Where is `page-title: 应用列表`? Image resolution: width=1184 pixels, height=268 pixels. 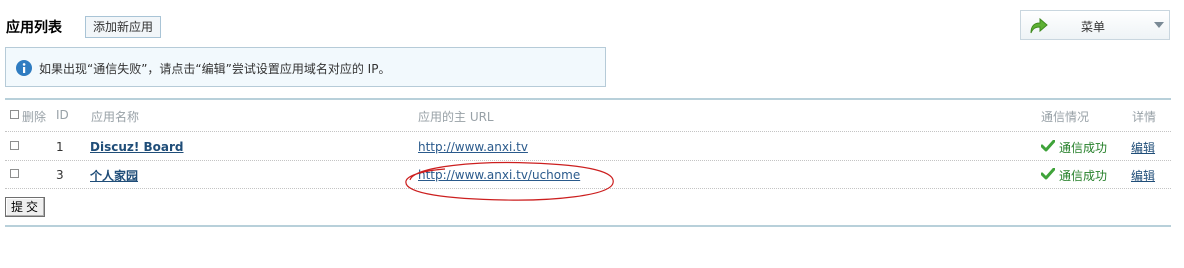
page-title: 应用列表 is located at coordinates (34, 28).